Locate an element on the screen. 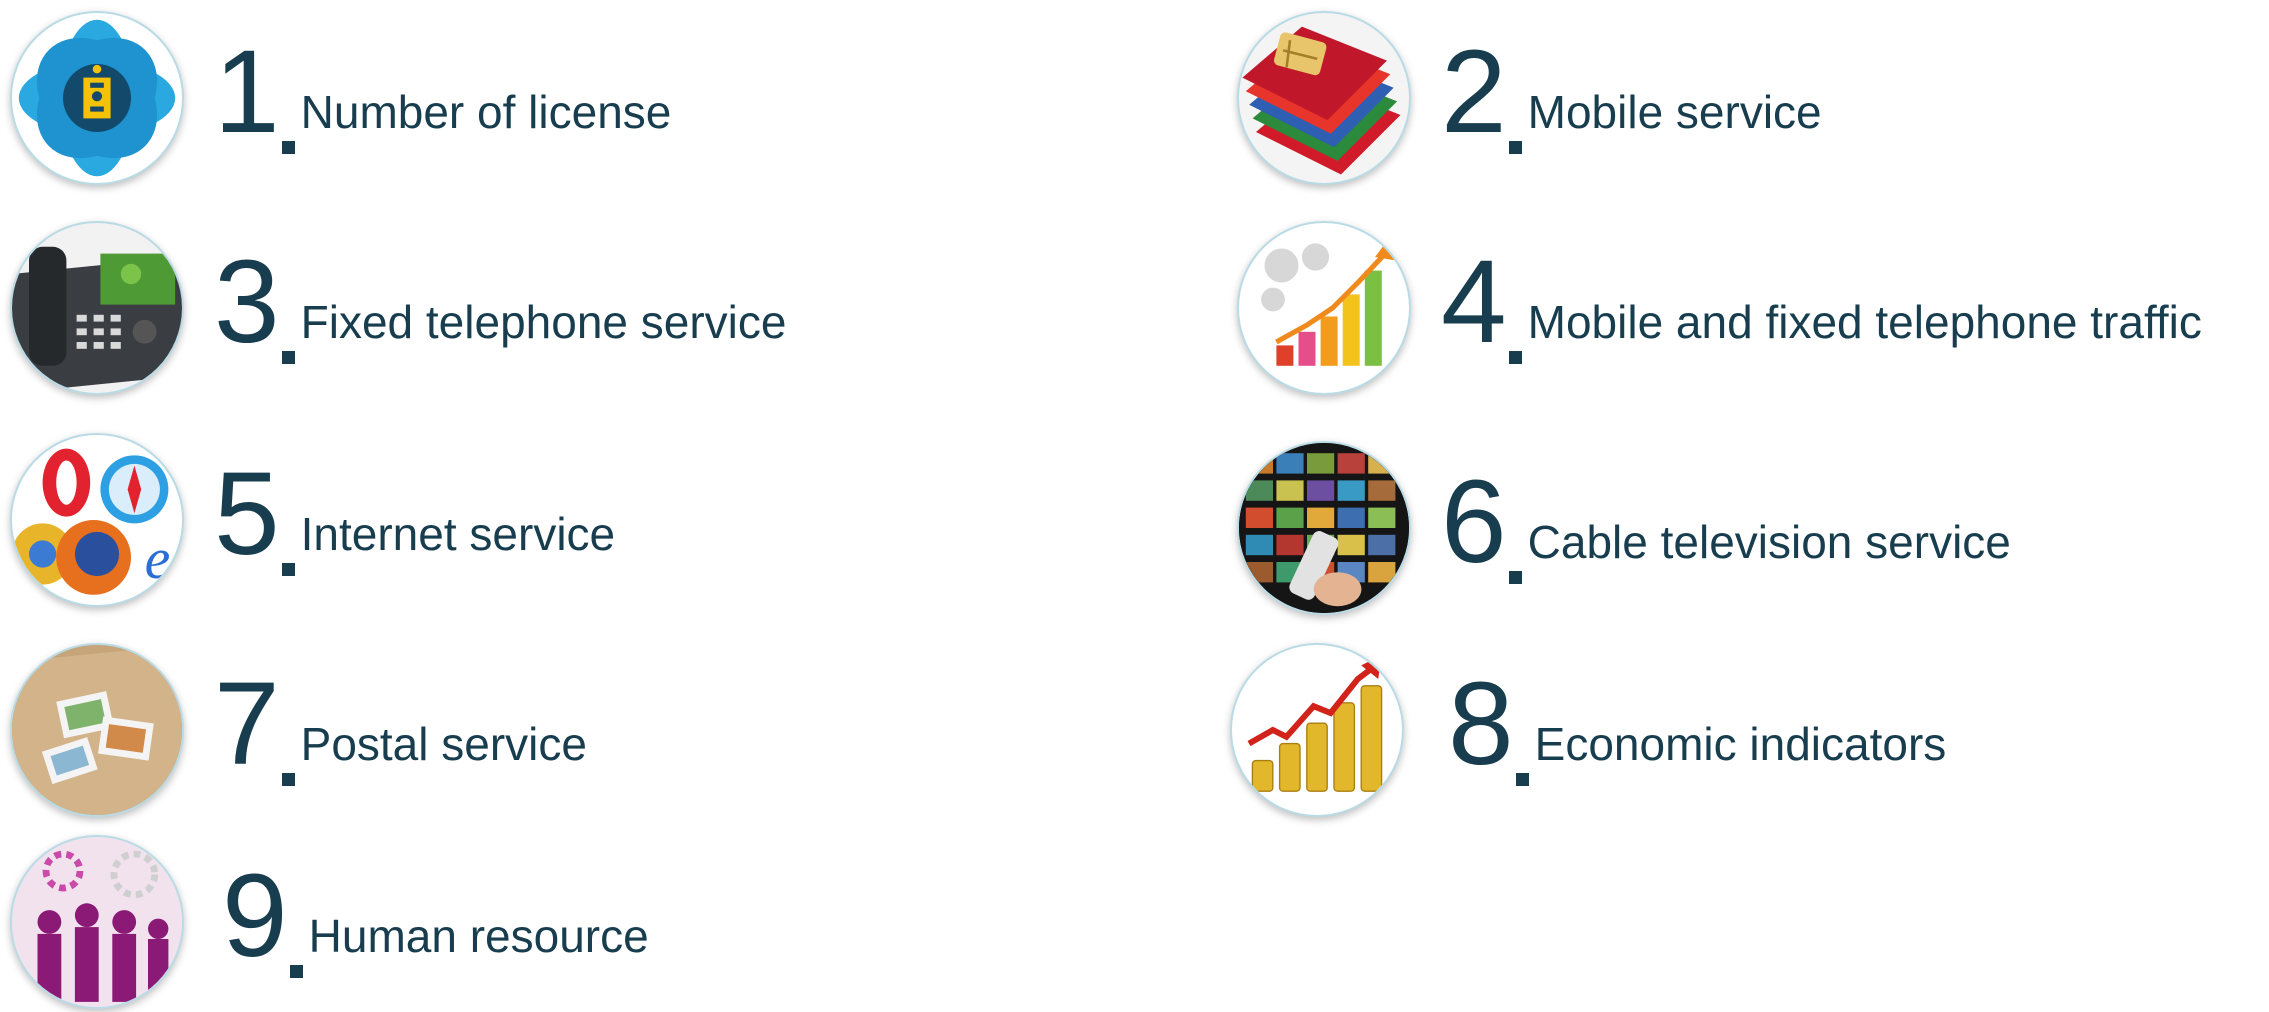  item-number: 2 is located at coordinates (1474, 92).